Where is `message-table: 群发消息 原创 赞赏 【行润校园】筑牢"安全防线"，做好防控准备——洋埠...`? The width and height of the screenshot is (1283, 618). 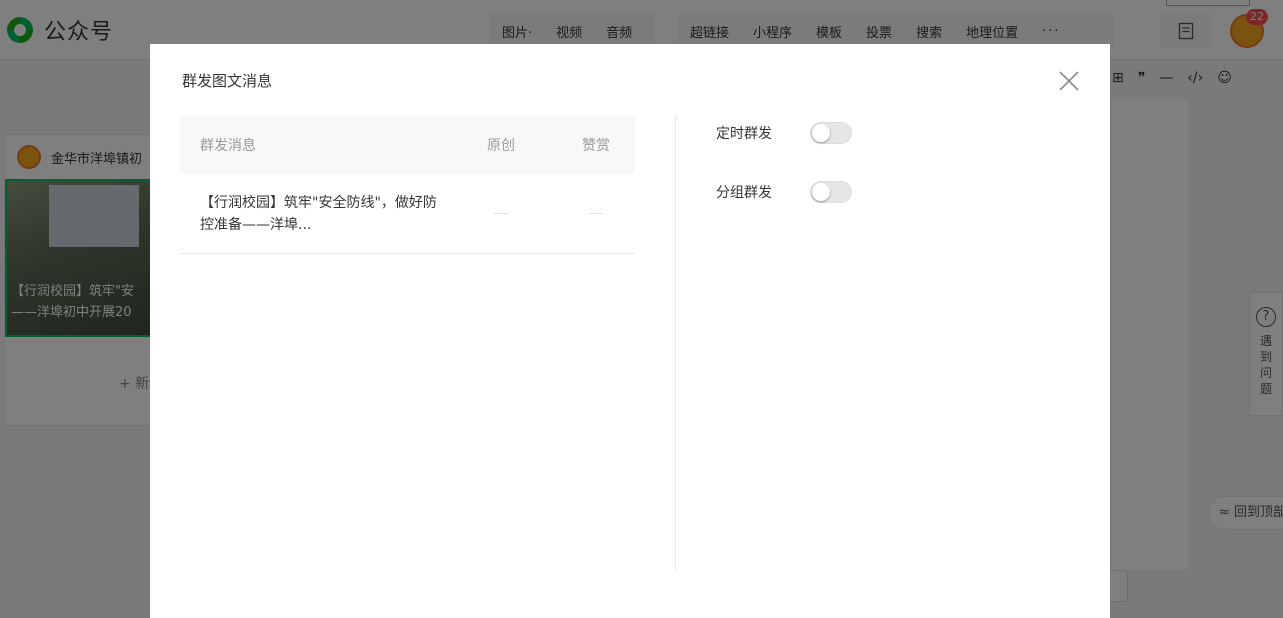
message-table: 群发消息 原创 赞赏 【行润校园】筑牢"安全防线"，做好防控准备——洋埠... is located at coordinates (407, 185).